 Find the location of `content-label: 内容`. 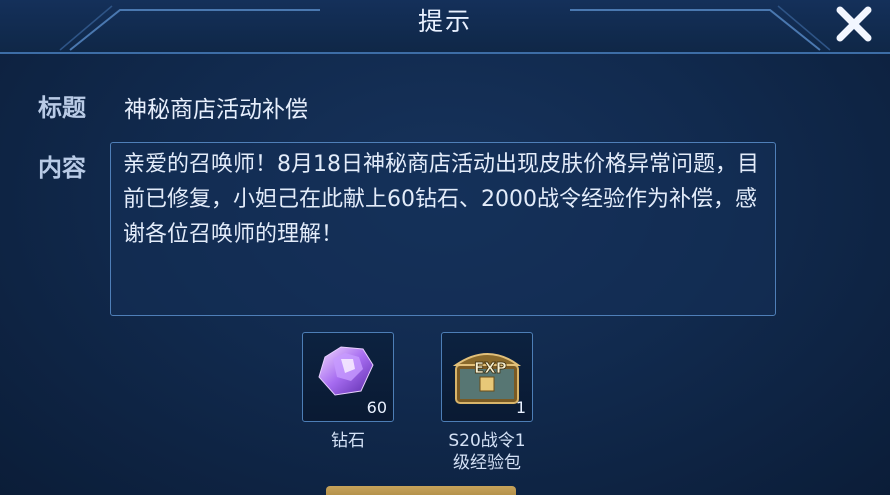

content-label: 内容 is located at coordinates (62, 168).